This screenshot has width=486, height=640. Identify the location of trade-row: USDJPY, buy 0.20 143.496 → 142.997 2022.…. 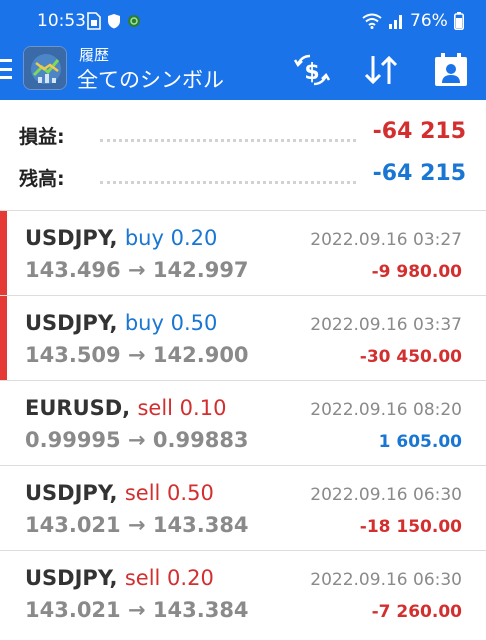
(243, 252).